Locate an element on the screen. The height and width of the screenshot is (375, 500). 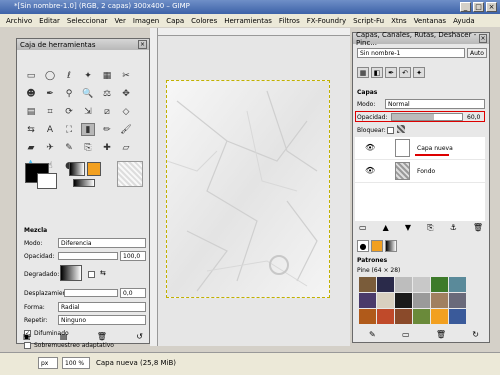
menu-archivo: Archivo is located at coordinates (19, 21).